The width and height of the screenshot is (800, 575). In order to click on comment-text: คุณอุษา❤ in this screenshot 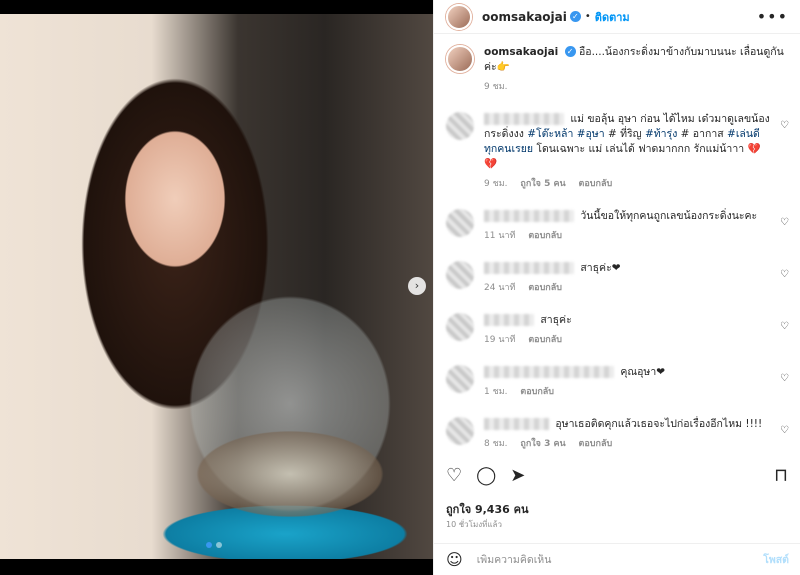, I will do `click(643, 372)`.